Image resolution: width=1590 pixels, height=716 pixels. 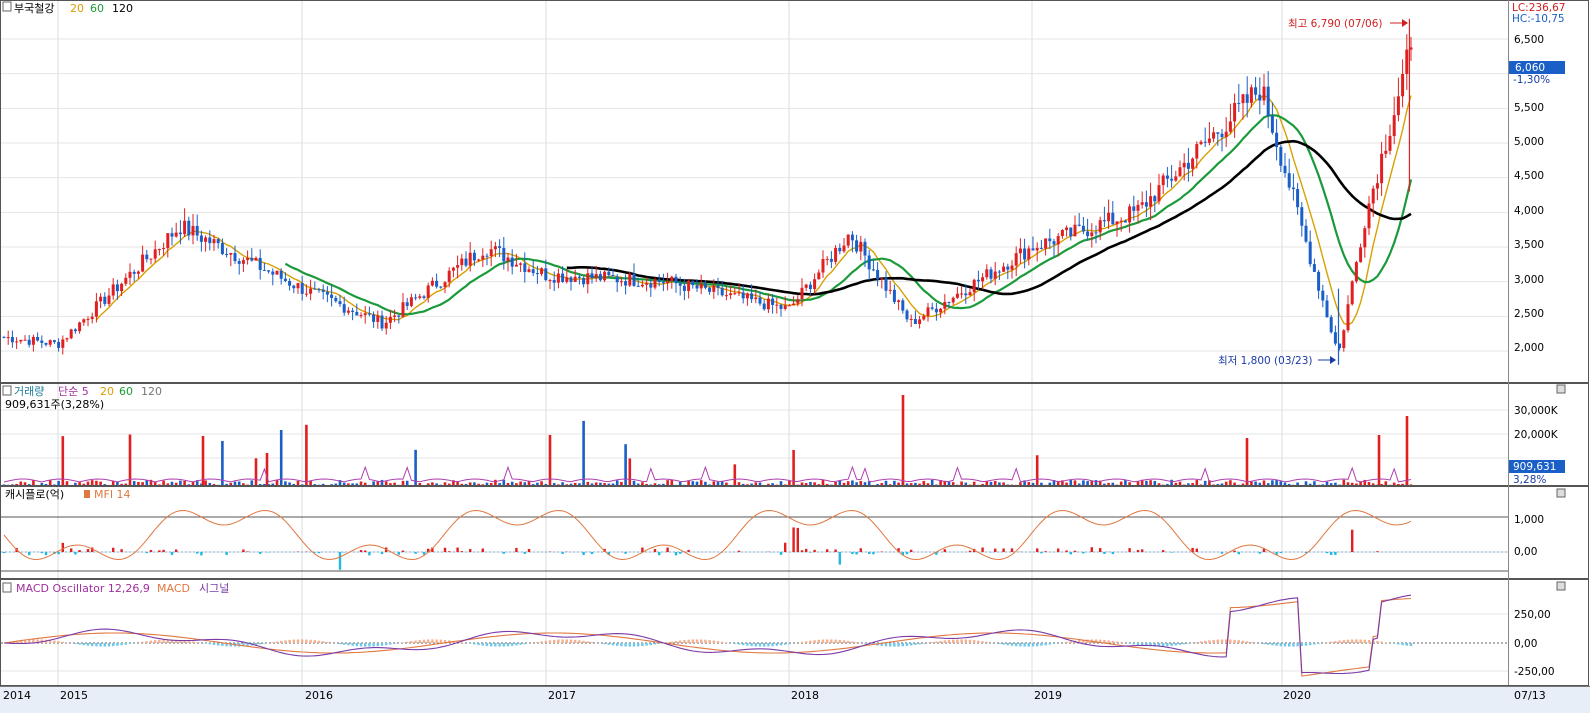 I want to click on macd-osc-title: MACD Oscillator 12,26,9, so click(x=83, y=588).